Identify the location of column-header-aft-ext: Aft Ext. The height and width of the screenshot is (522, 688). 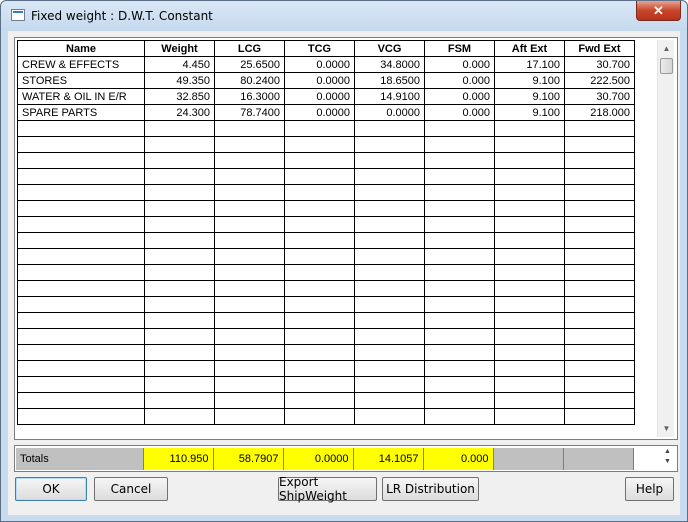
(529, 48).